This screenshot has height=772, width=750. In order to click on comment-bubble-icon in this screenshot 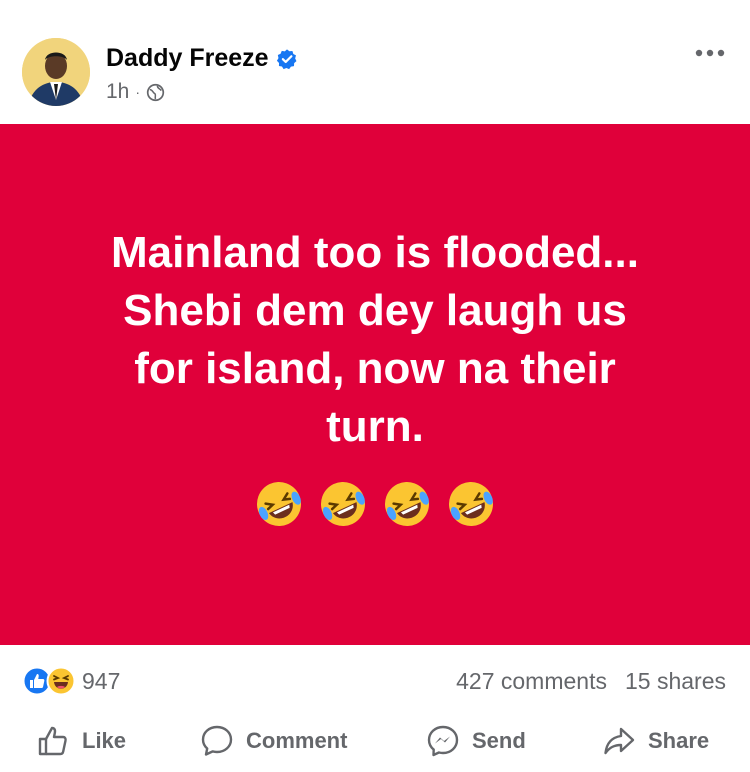, I will do `click(217, 740)`.